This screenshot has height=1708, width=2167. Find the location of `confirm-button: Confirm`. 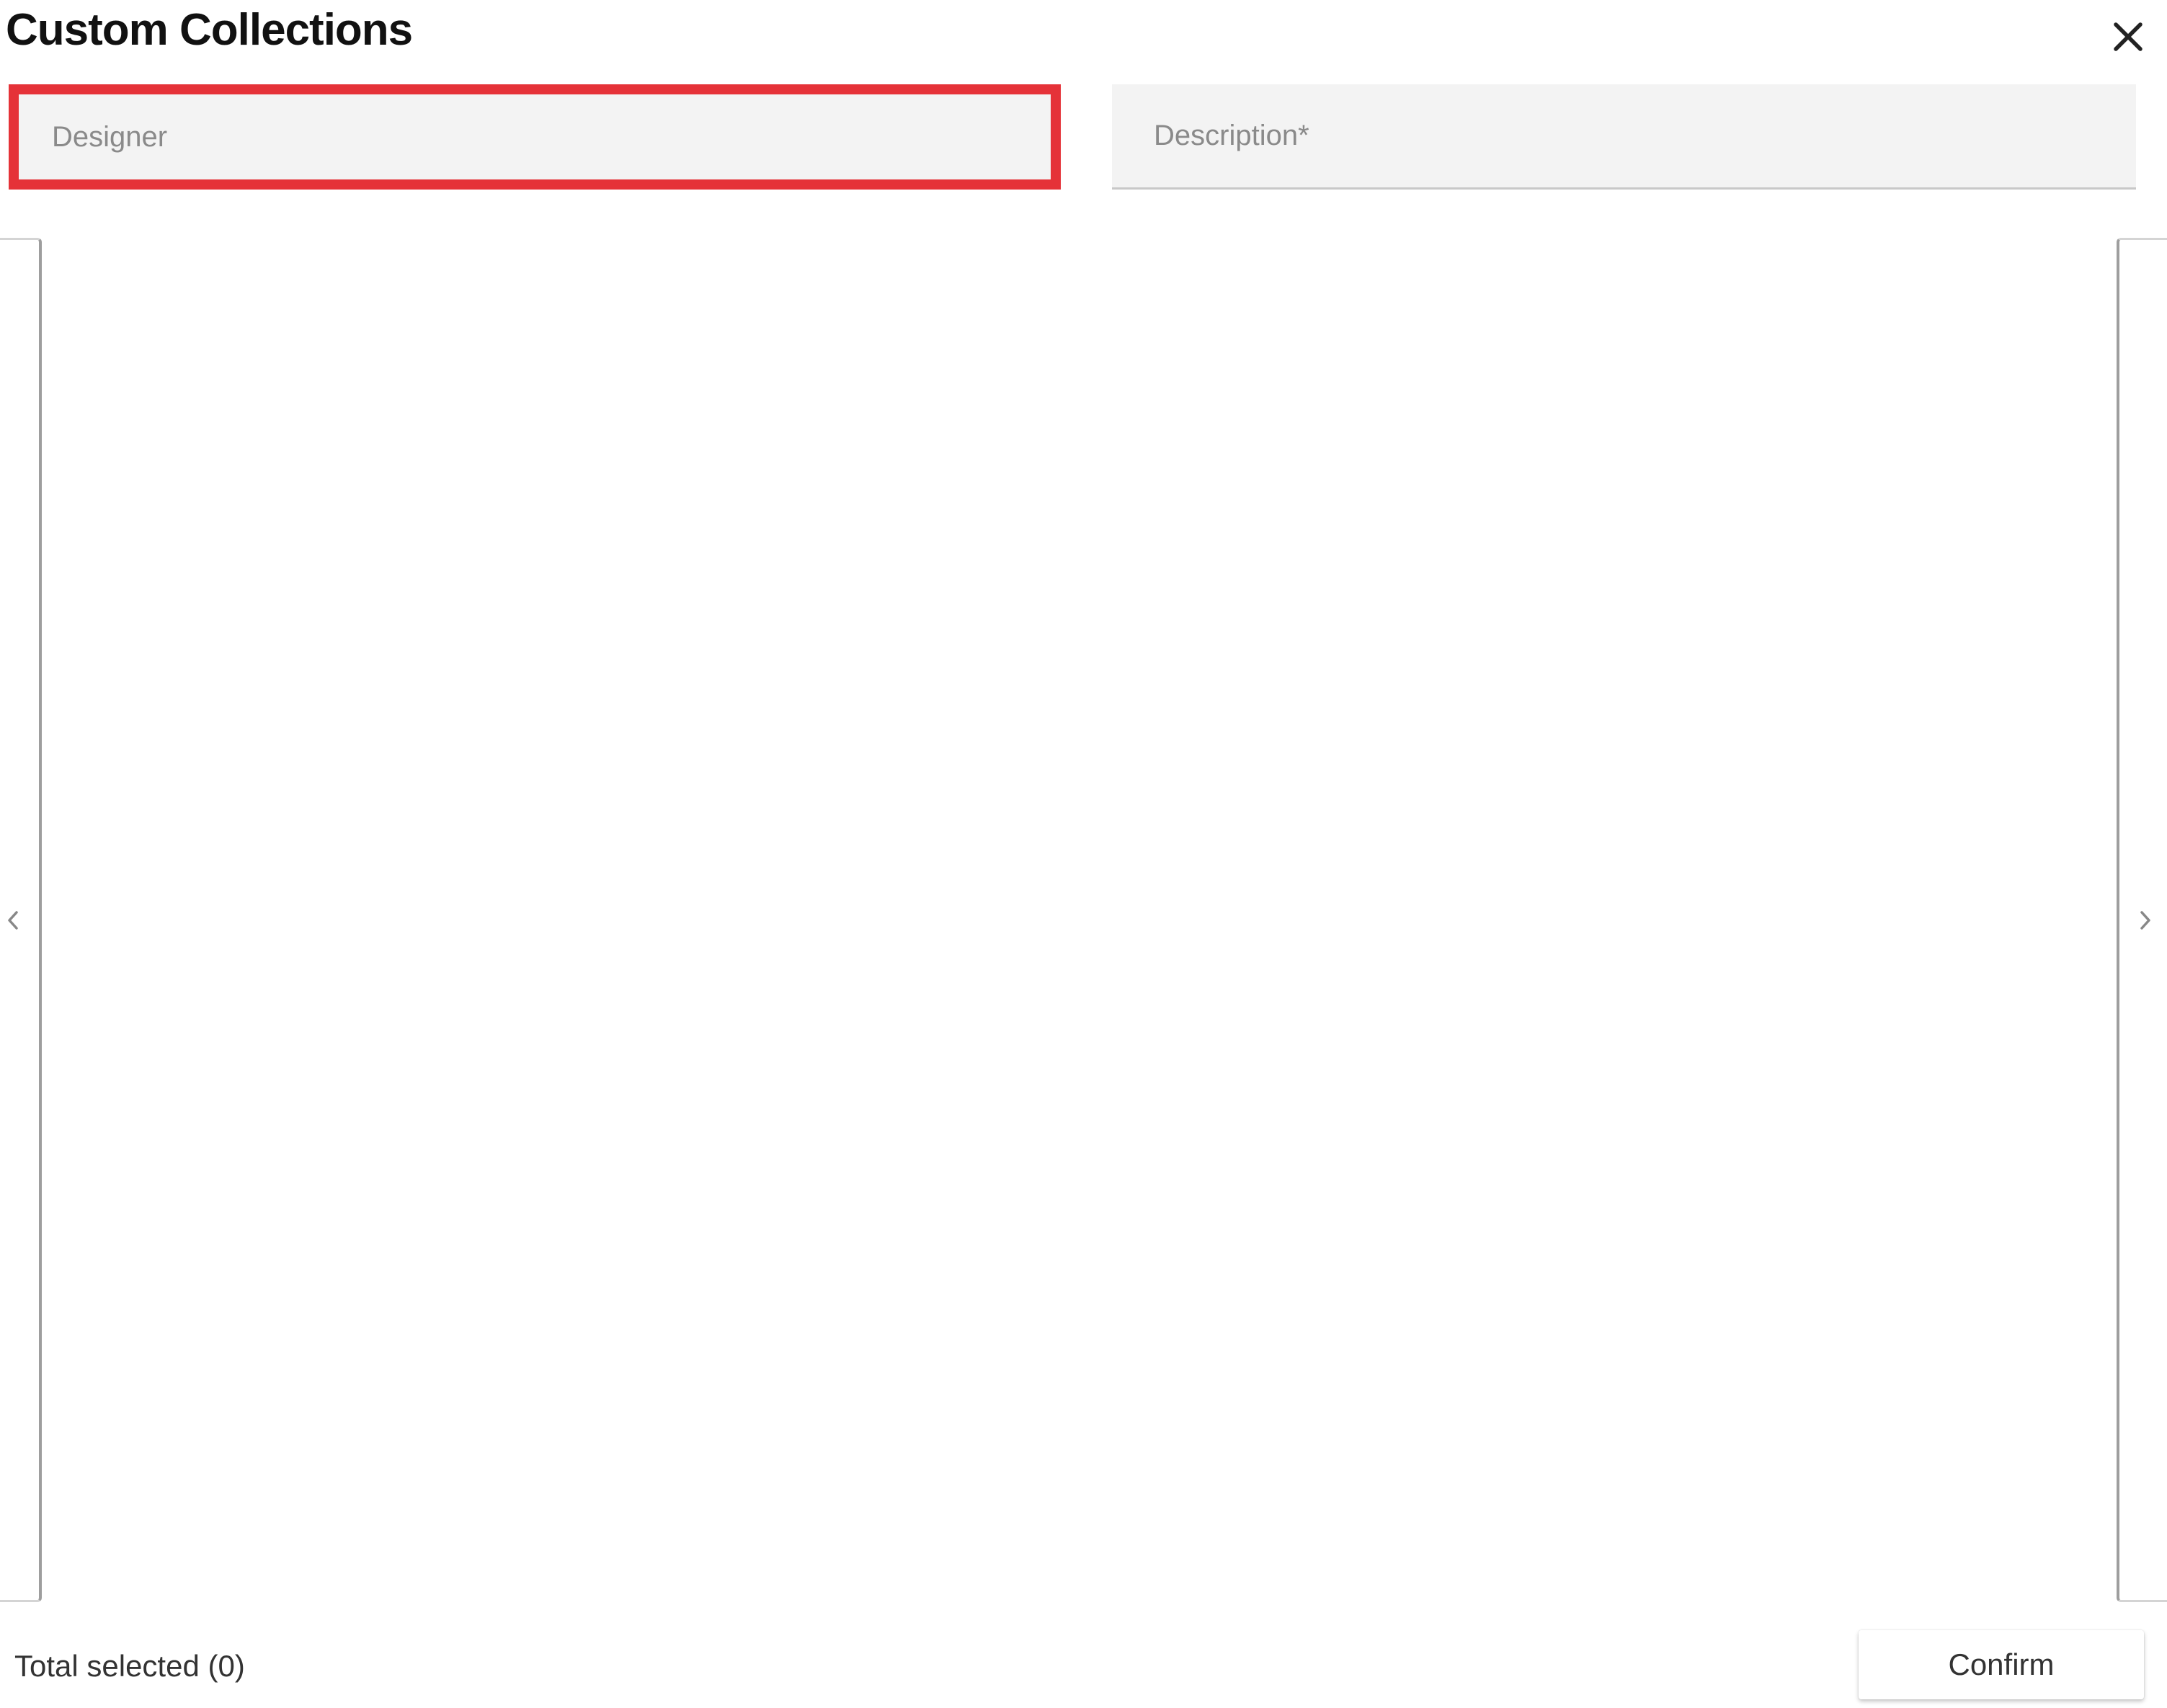

confirm-button: Confirm is located at coordinates (2001, 1665).